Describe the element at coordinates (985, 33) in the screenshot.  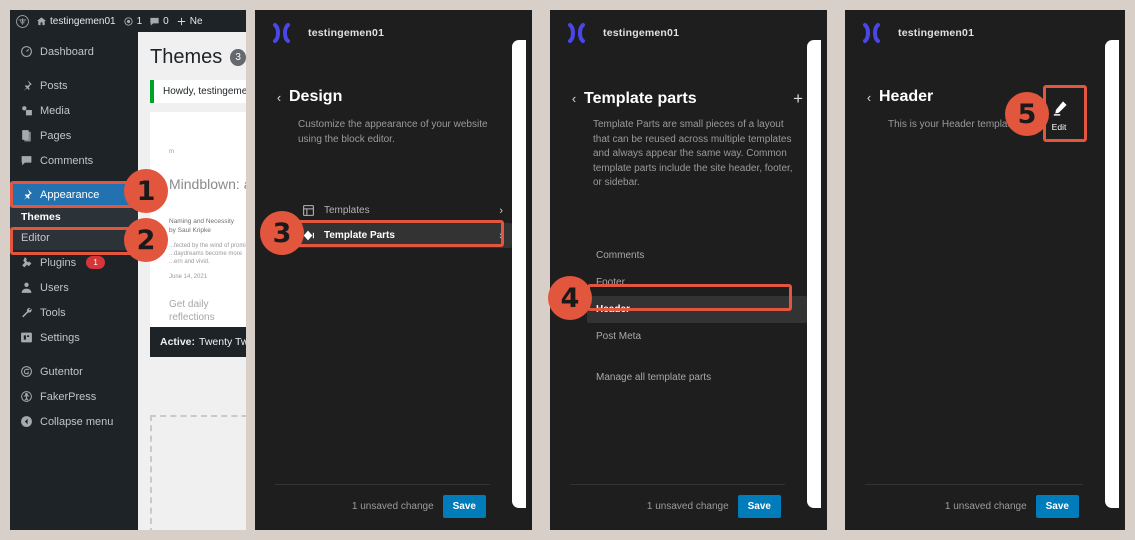
I see `header-panel-header: testingemen01` at that location.